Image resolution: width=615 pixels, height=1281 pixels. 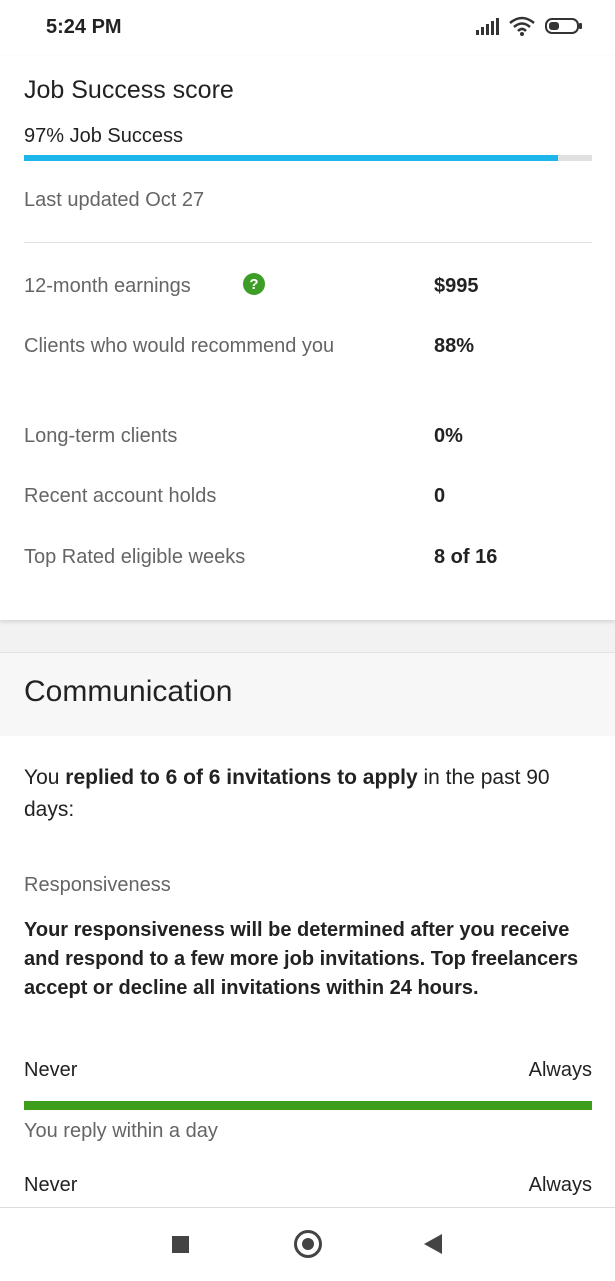 I want to click on navigation-bar, so click(x=307, y=1244).